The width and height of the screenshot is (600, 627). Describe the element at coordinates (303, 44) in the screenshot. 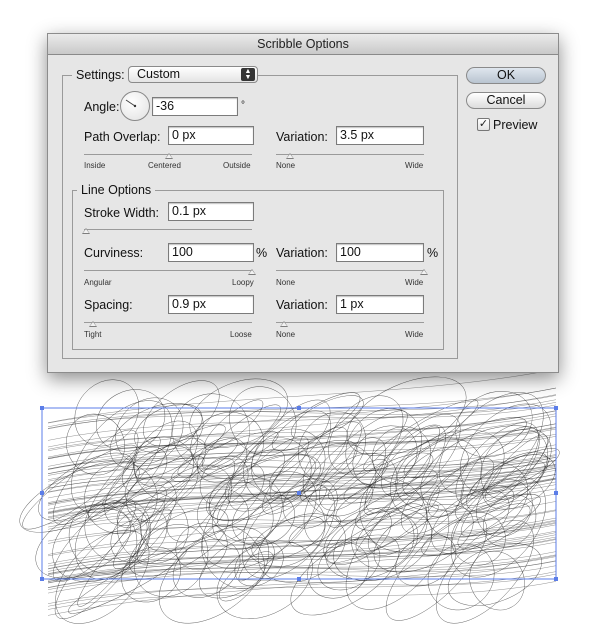

I see `dialog-title: Scribble Options` at that location.